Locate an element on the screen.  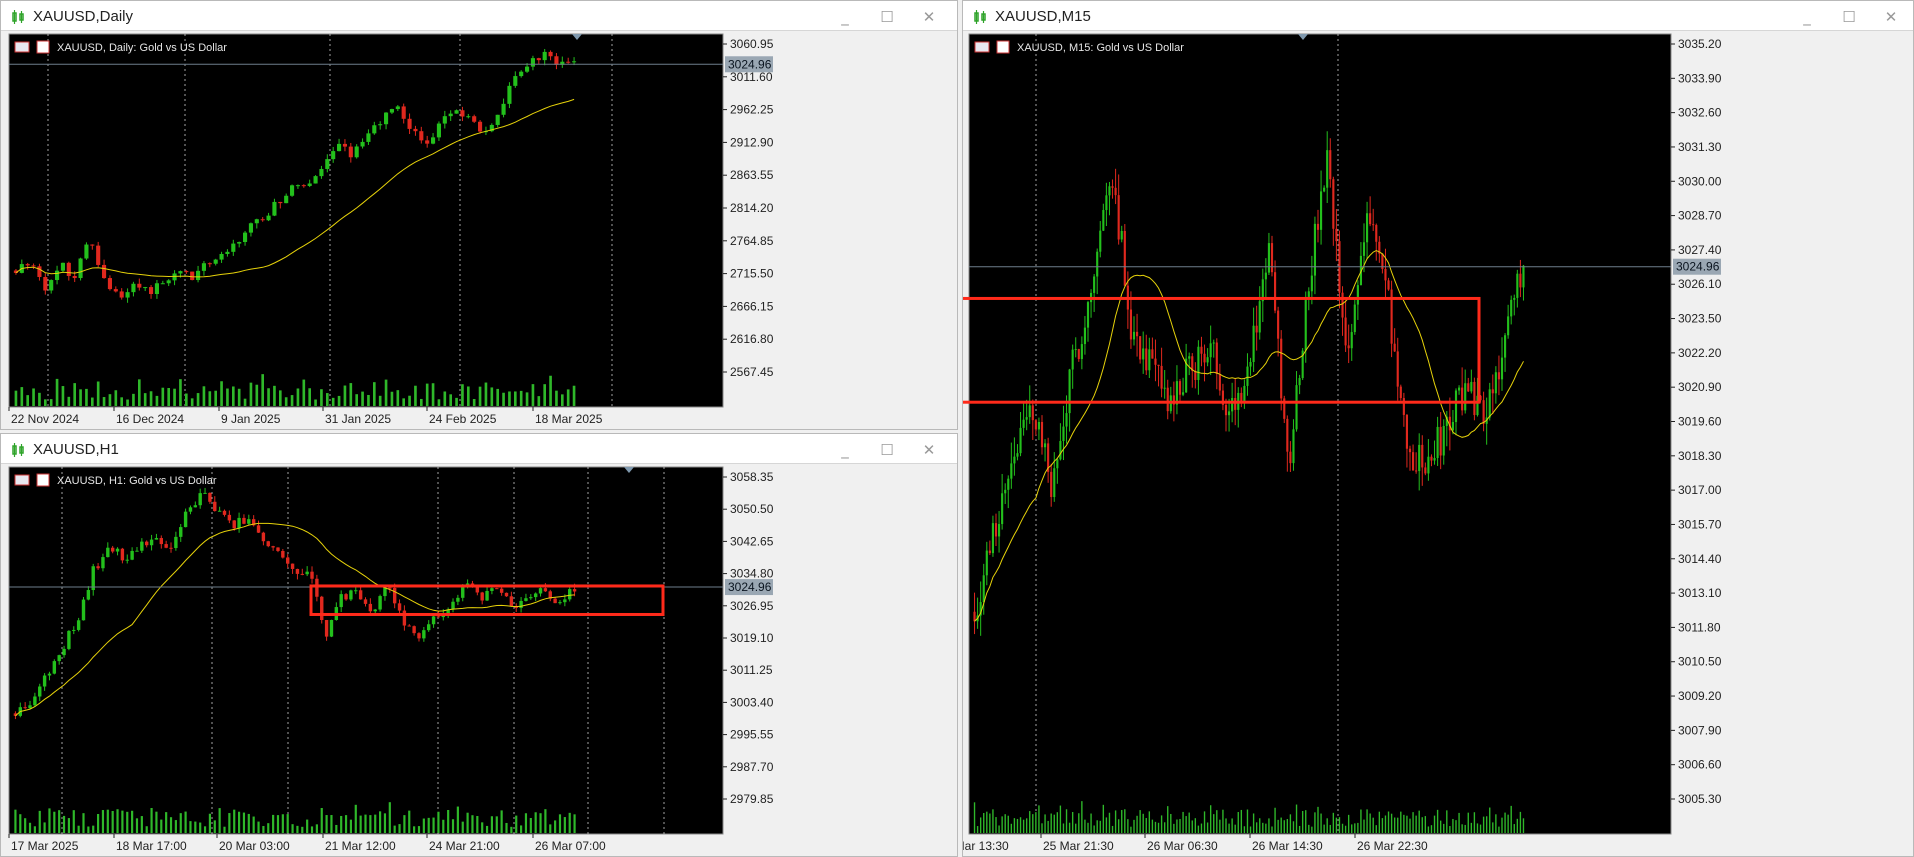
price-tick-label: 3020.90 is located at coordinates (1700, 387).